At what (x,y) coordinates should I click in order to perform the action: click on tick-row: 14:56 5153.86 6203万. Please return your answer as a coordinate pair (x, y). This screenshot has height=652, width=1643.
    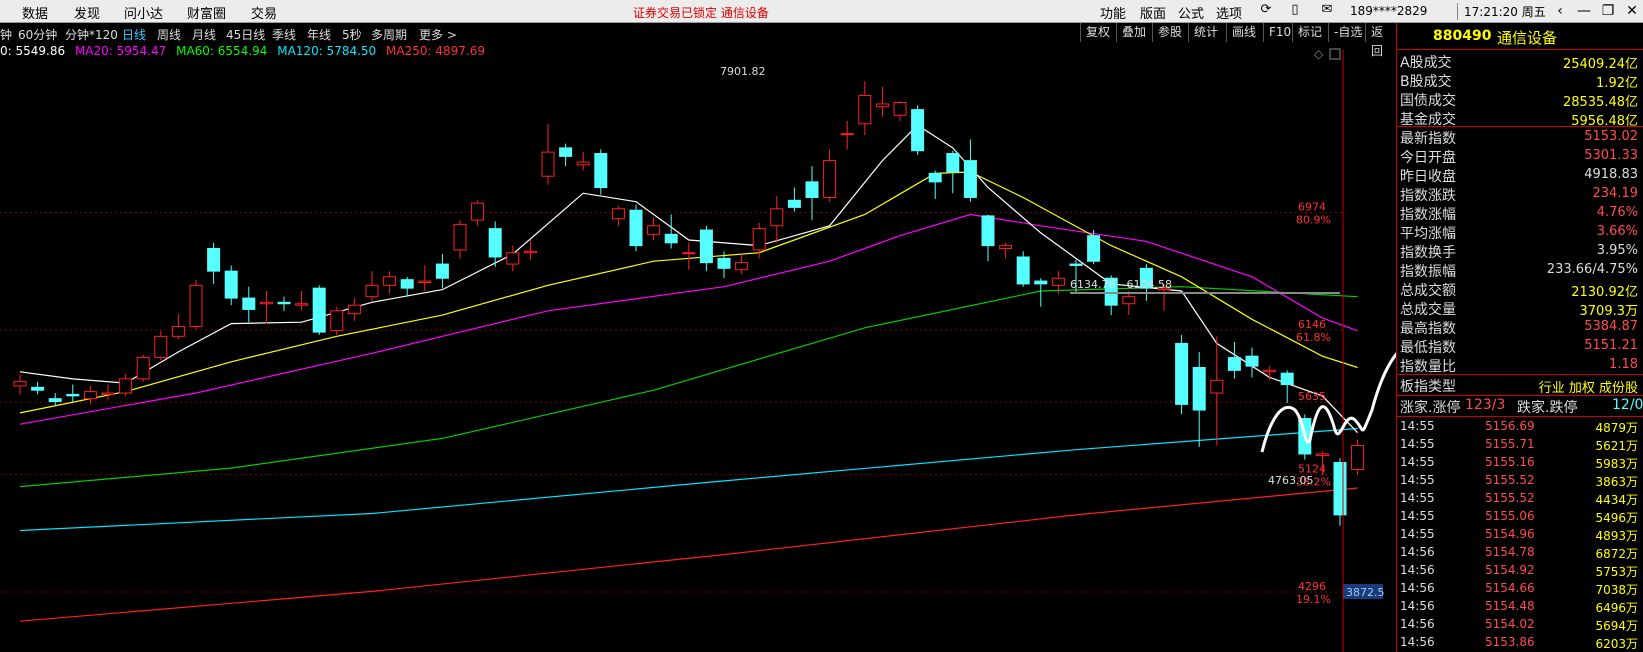
    Looking at the image, I should click on (1520, 643).